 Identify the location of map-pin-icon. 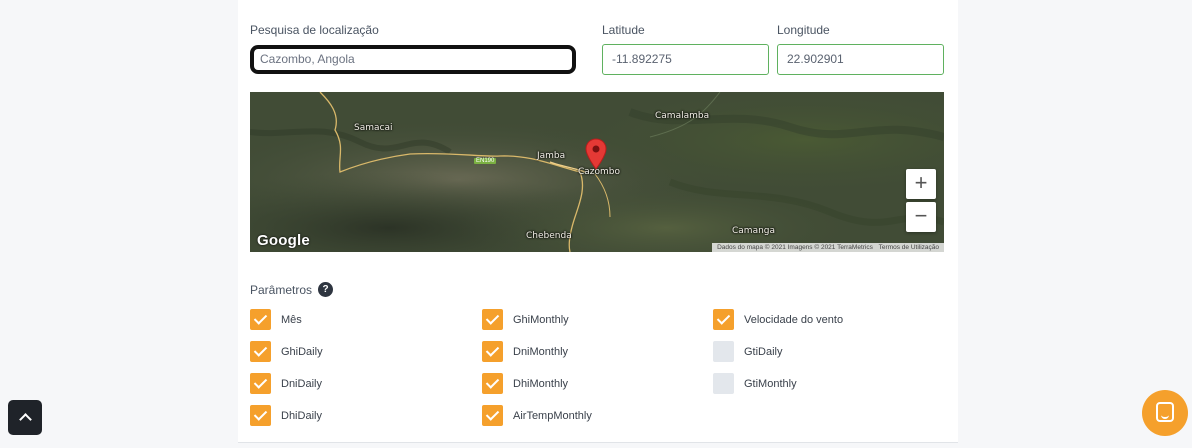
(596, 154).